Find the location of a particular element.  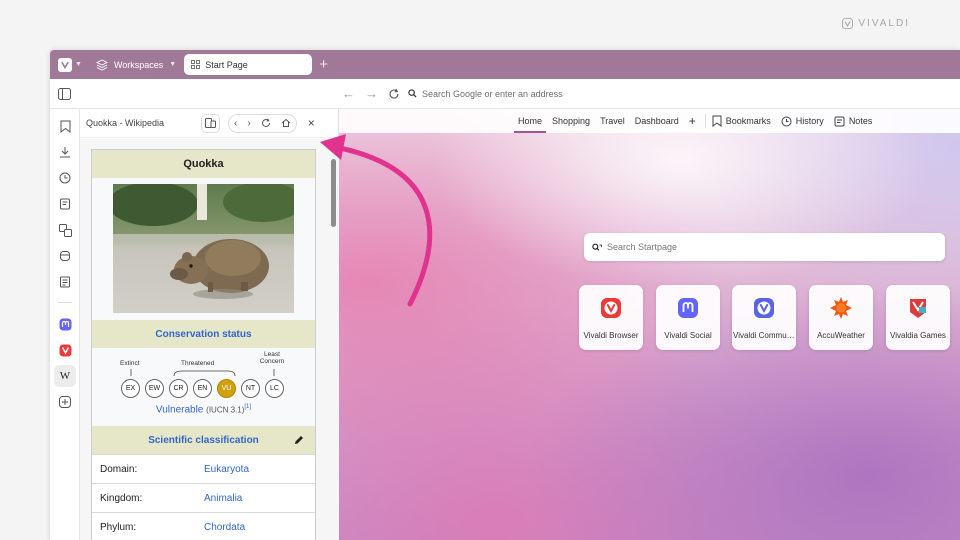

status-vu: VU is located at coordinates (226, 388).